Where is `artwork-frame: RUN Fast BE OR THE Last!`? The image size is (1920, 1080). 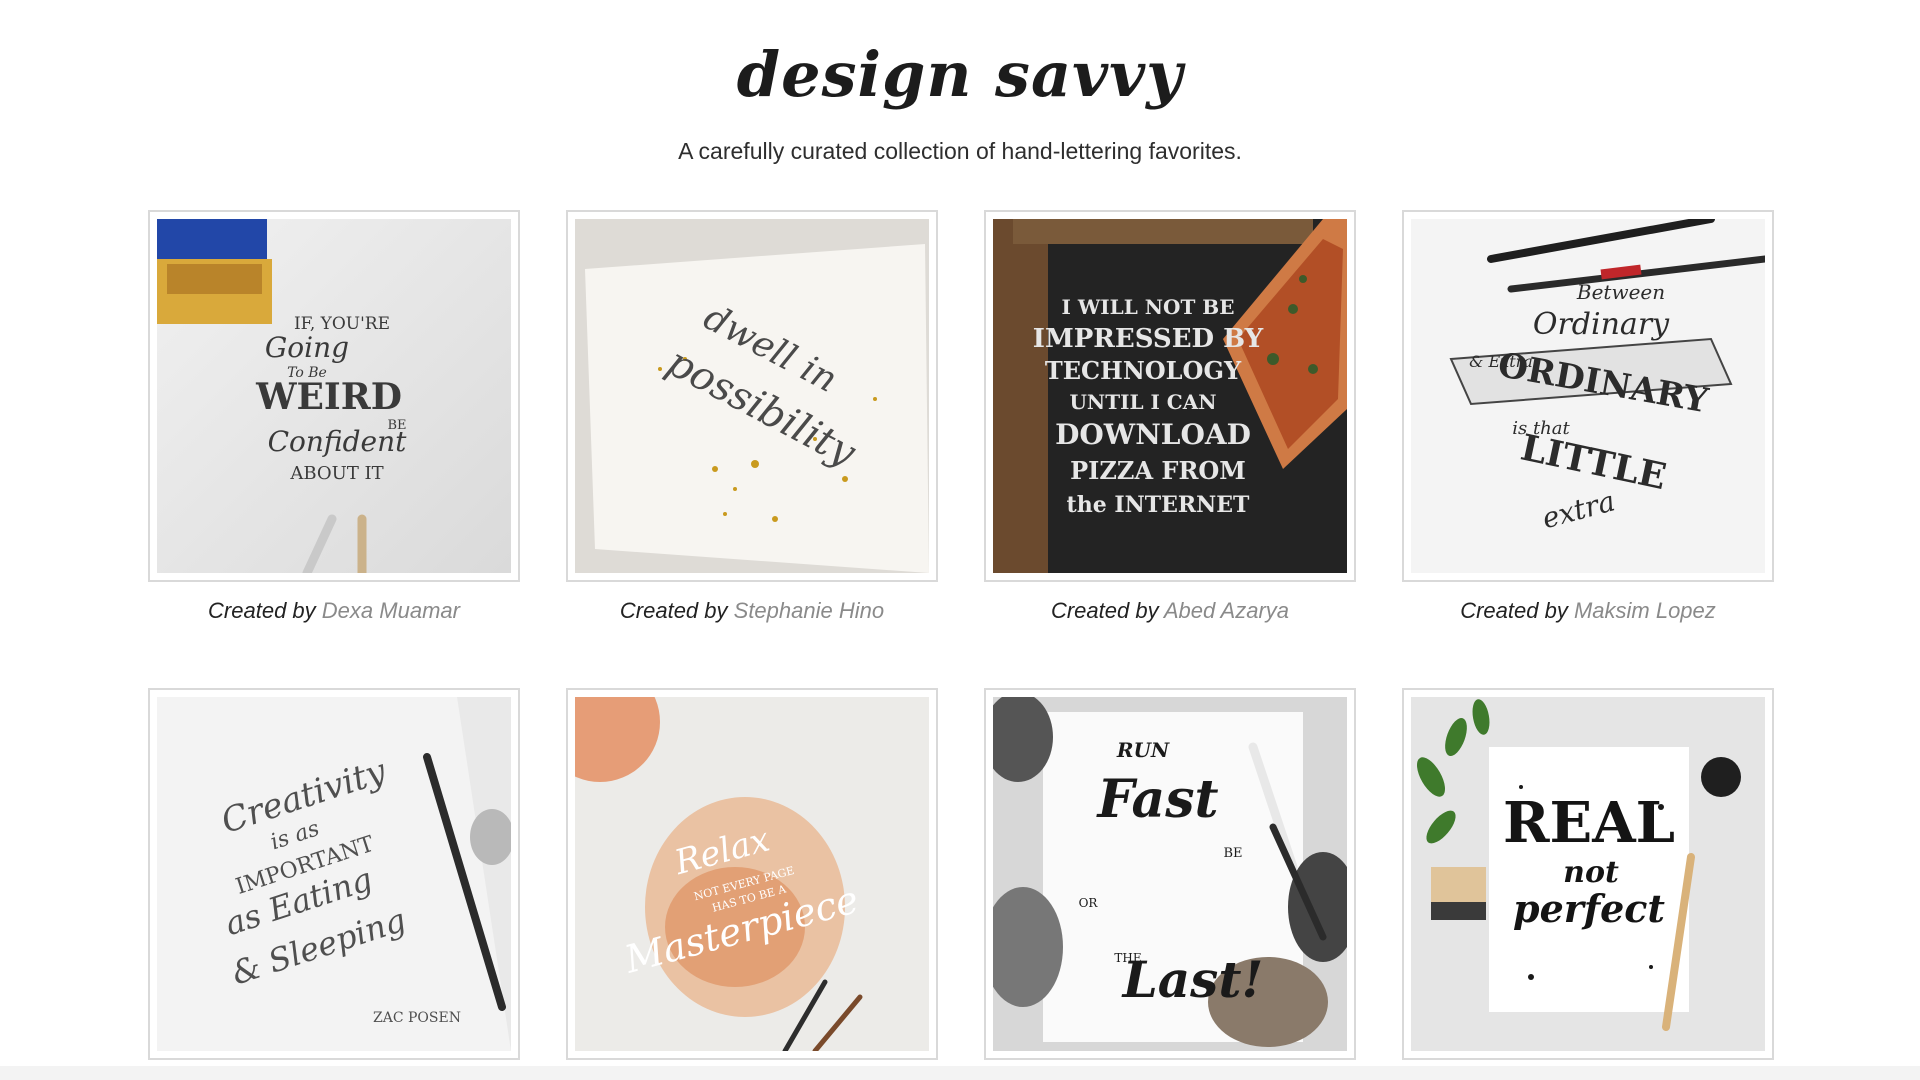
artwork-frame: RUN Fast BE OR THE Last! is located at coordinates (1170, 874).